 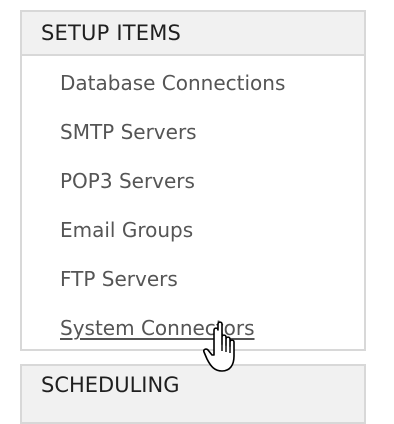 I want to click on menu-item-ftp-servers: FTP Servers, so click(x=193, y=278).